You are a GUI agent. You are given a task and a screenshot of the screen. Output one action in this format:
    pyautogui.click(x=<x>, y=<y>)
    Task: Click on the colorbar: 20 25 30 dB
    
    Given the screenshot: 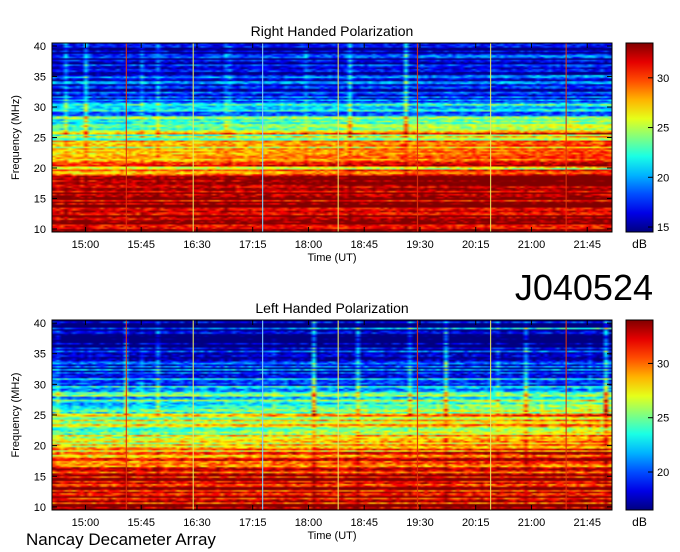 What is the action you would take?
    pyautogui.click(x=647, y=424)
    